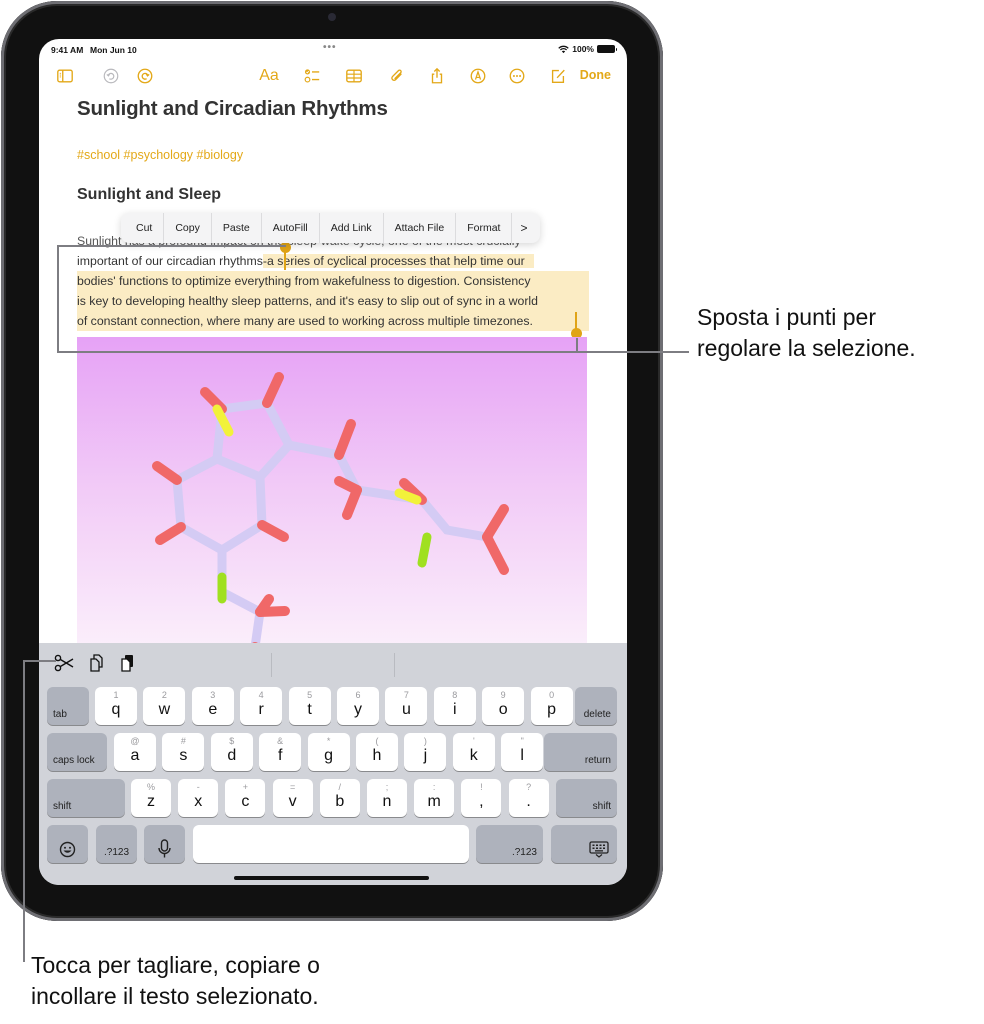 This screenshot has height=1024, width=984. Describe the element at coordinates (309, 706) in the screenshot. I see `key-t: 5t` at that location.